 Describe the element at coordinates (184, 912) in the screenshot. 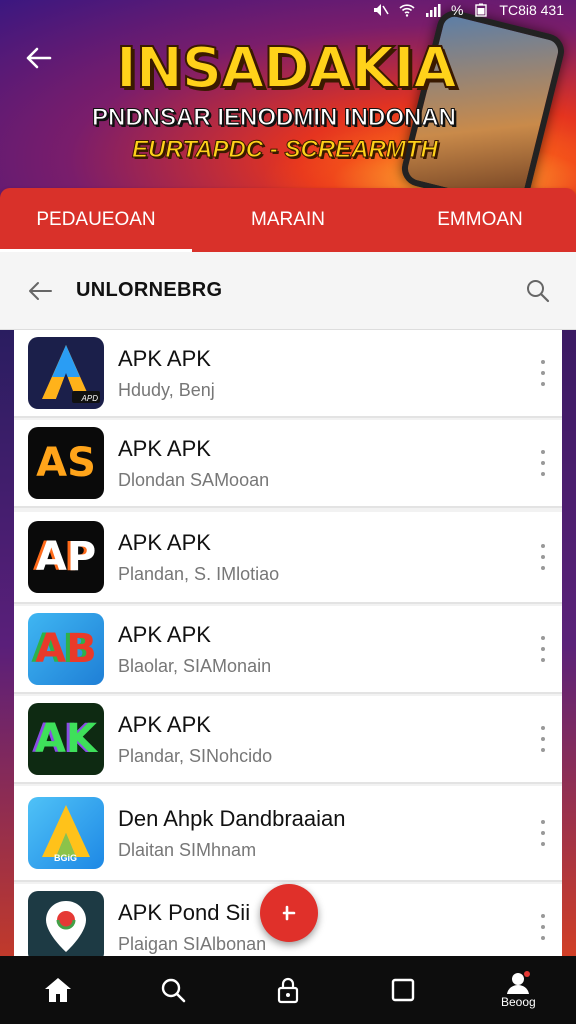

I see `app-title: APK Pond Sii` at that location.